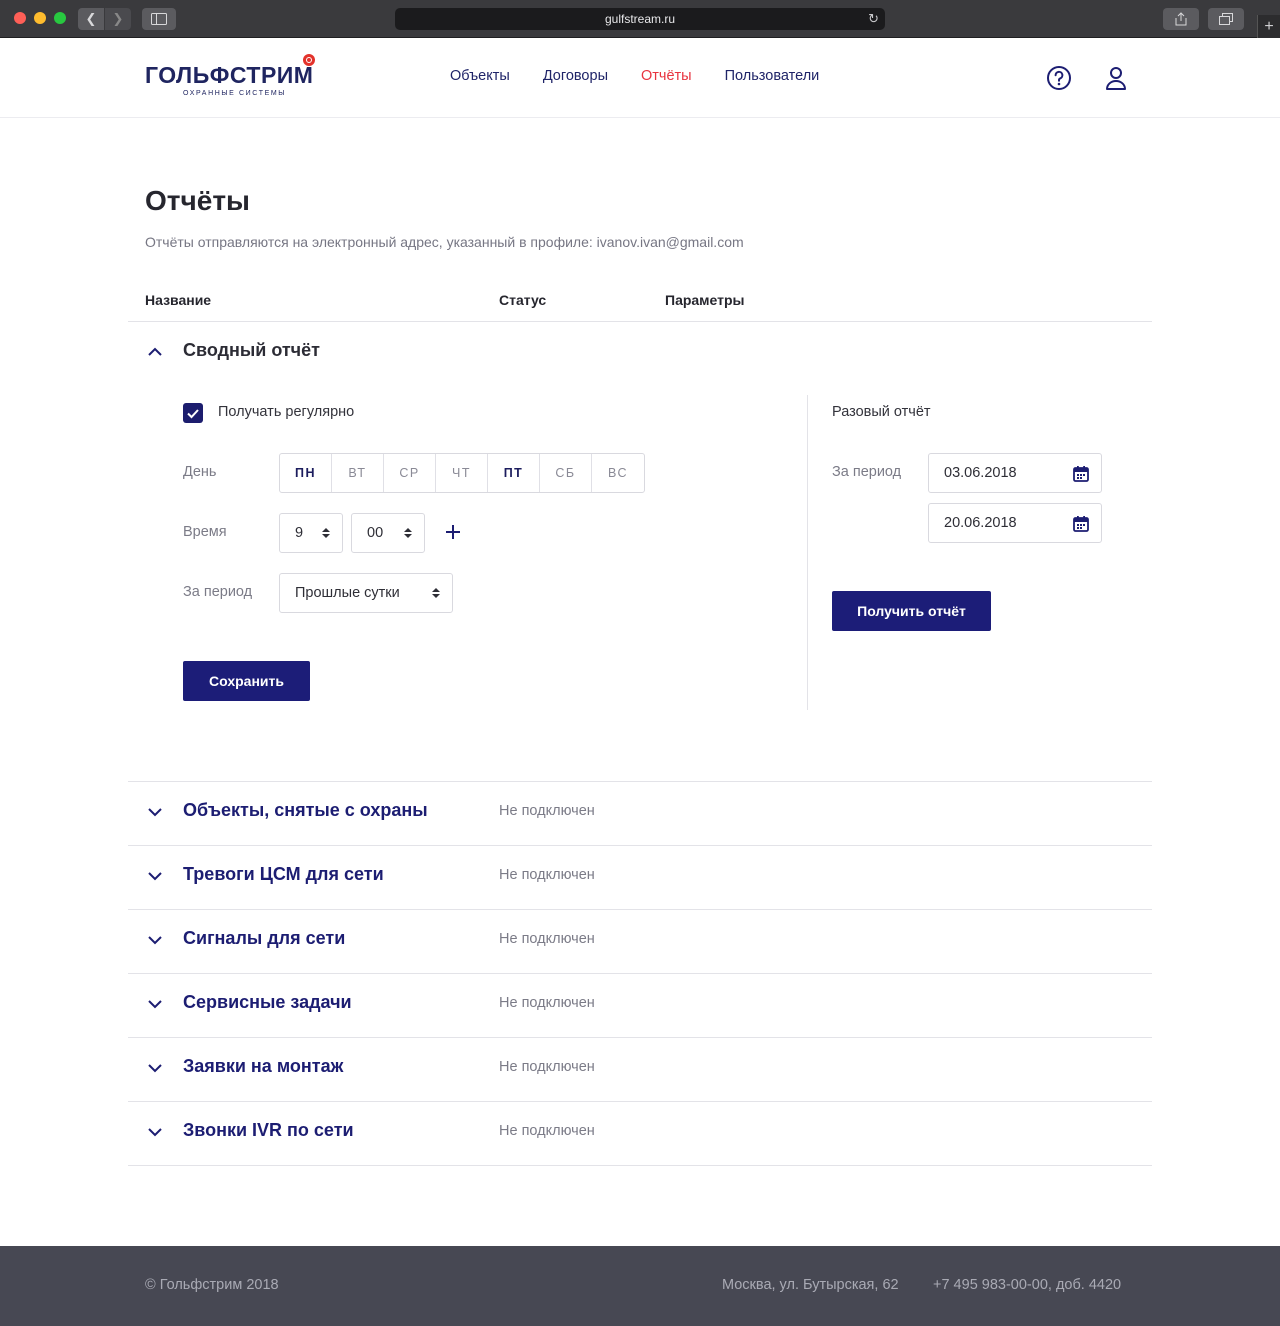 The image size is (1280, 1326). What do you see at coordinates (309, 60) in the screenshot?
I see `logo-mark-icon` at bounding box center [309, 60].